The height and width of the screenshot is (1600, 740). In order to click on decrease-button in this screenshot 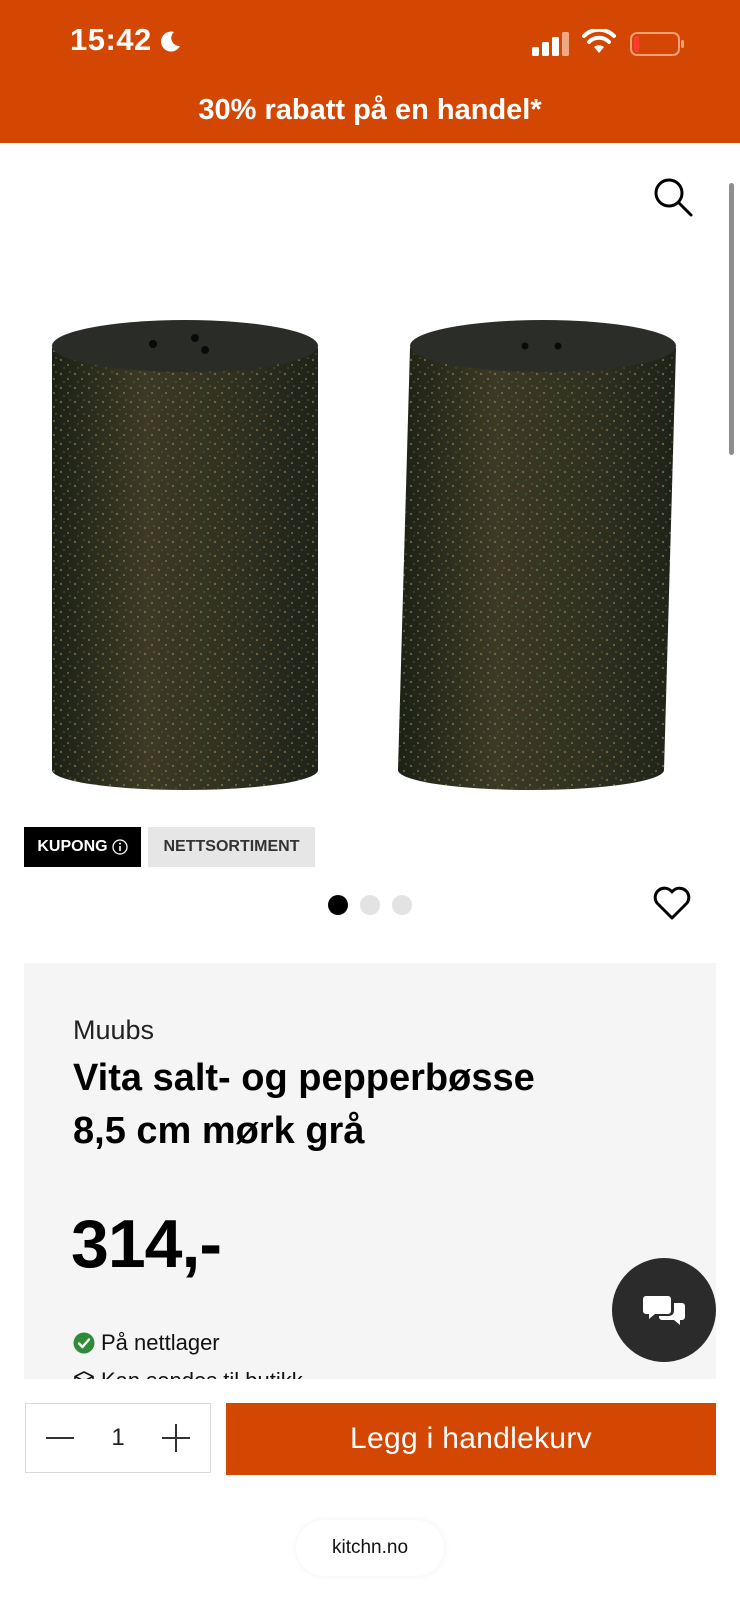, I will do `click(60, 1438)`.